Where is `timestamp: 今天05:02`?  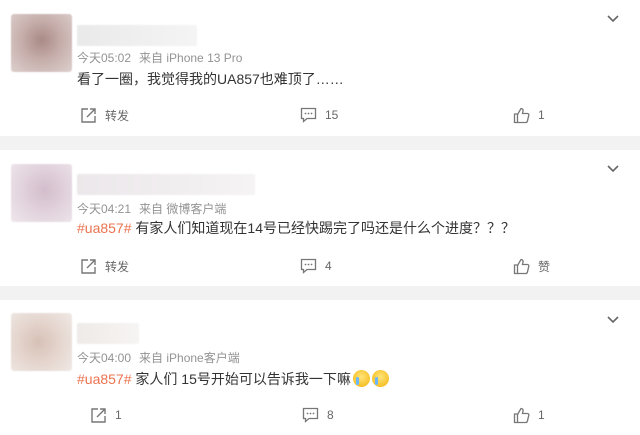
timestamp: 今天05:02 is located at coordinates (104, 58).